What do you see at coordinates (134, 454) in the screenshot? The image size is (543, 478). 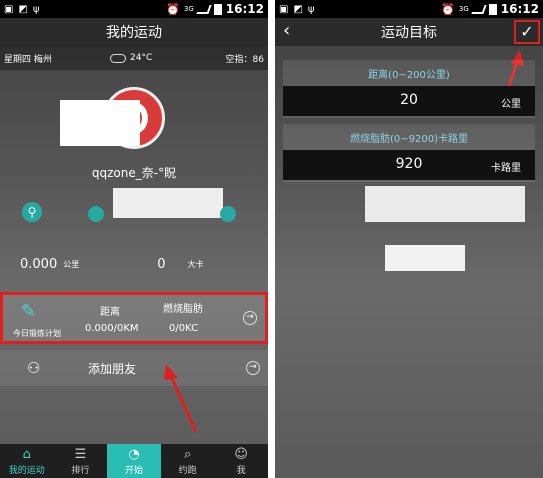 I see `timer-icon: ◔` at bounding box center [134, 454].